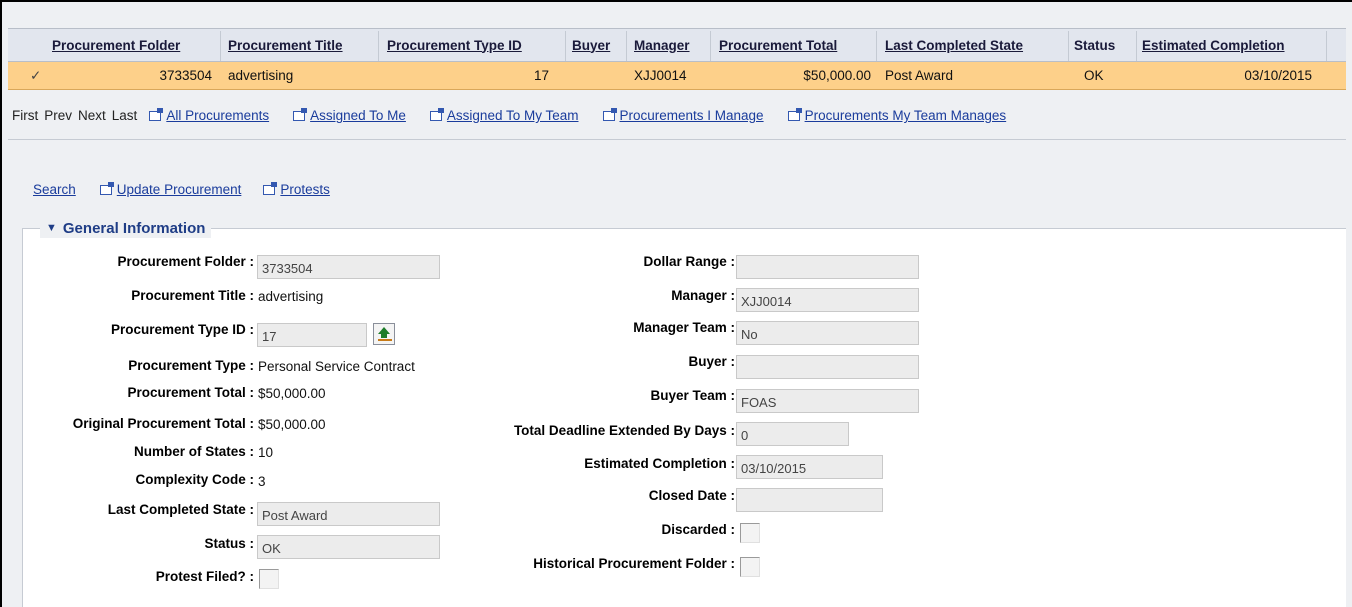 This screenshot has height=607, width=1352. I want to click on link-label: Update Procurement, so click(179, 189).